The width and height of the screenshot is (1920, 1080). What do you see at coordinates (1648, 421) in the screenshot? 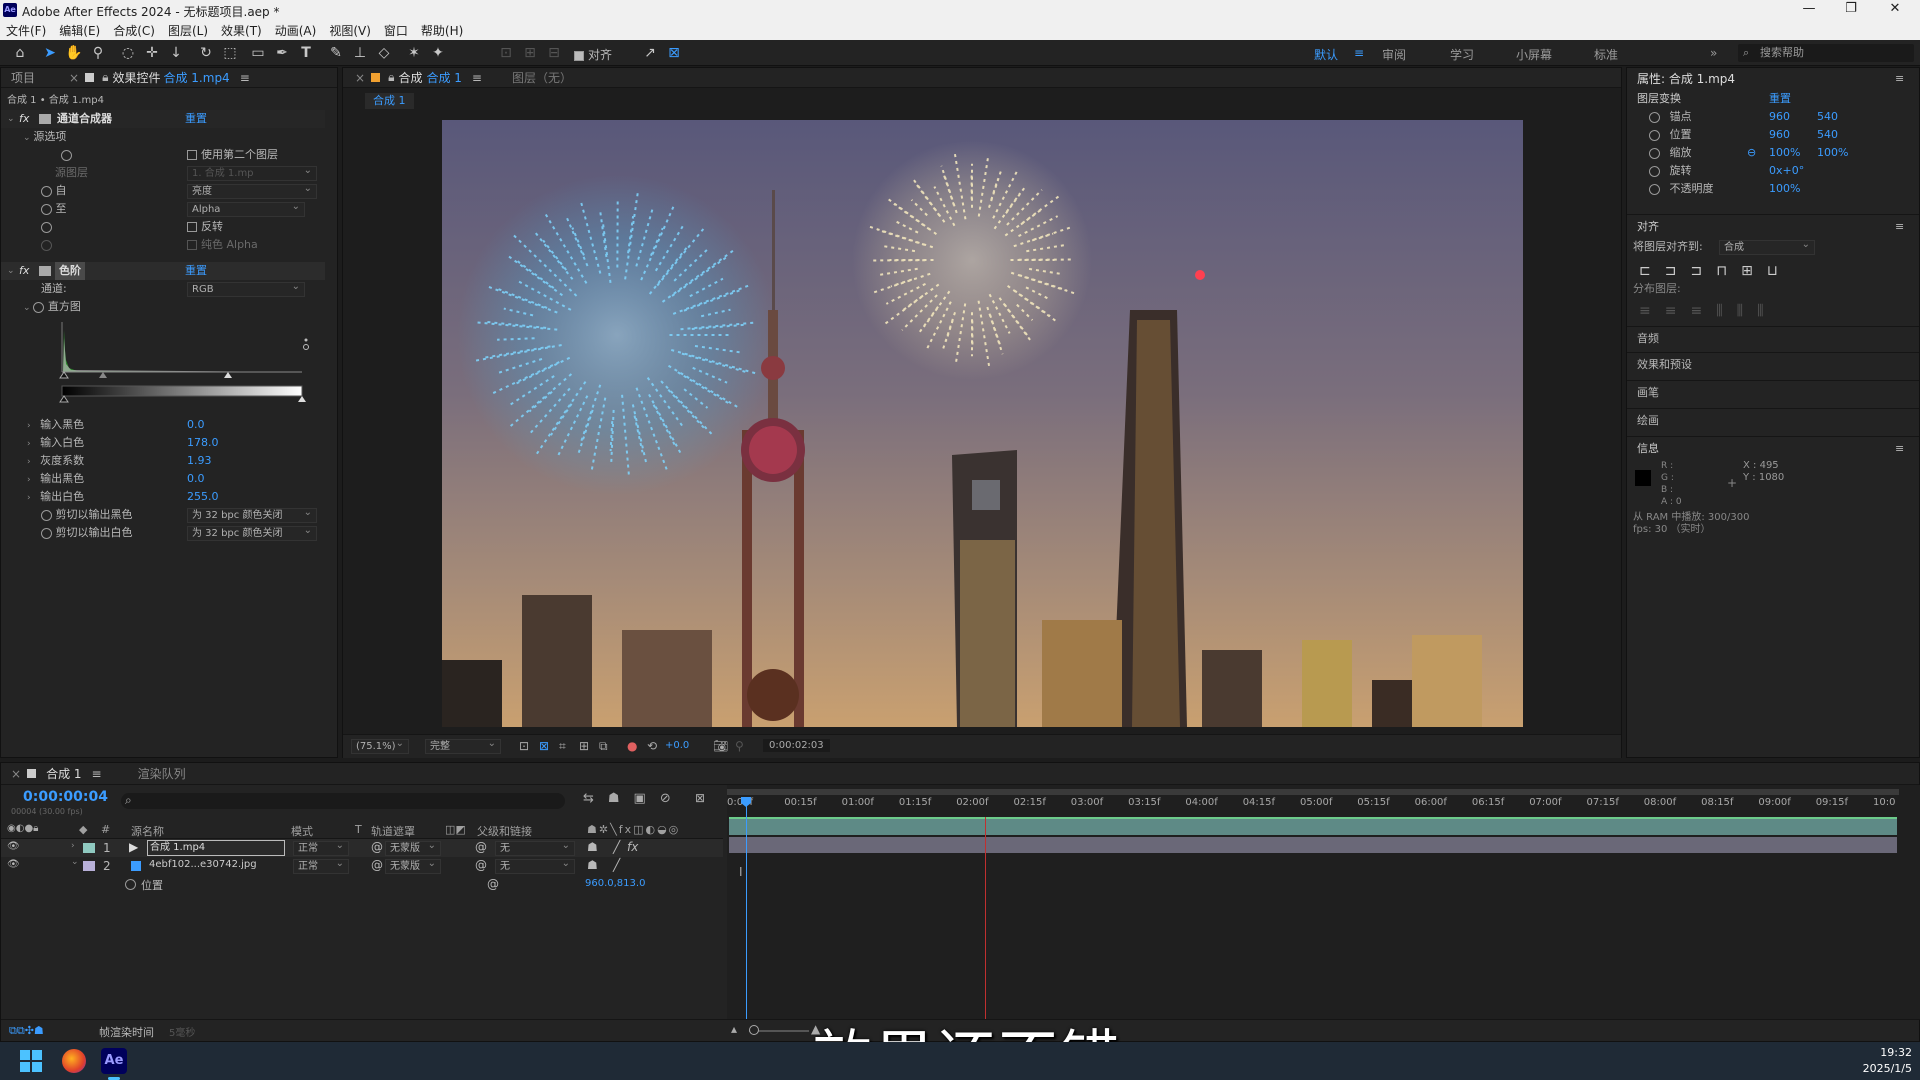
I see `section-paint: 绘画` at bounding box center [1648, 421].